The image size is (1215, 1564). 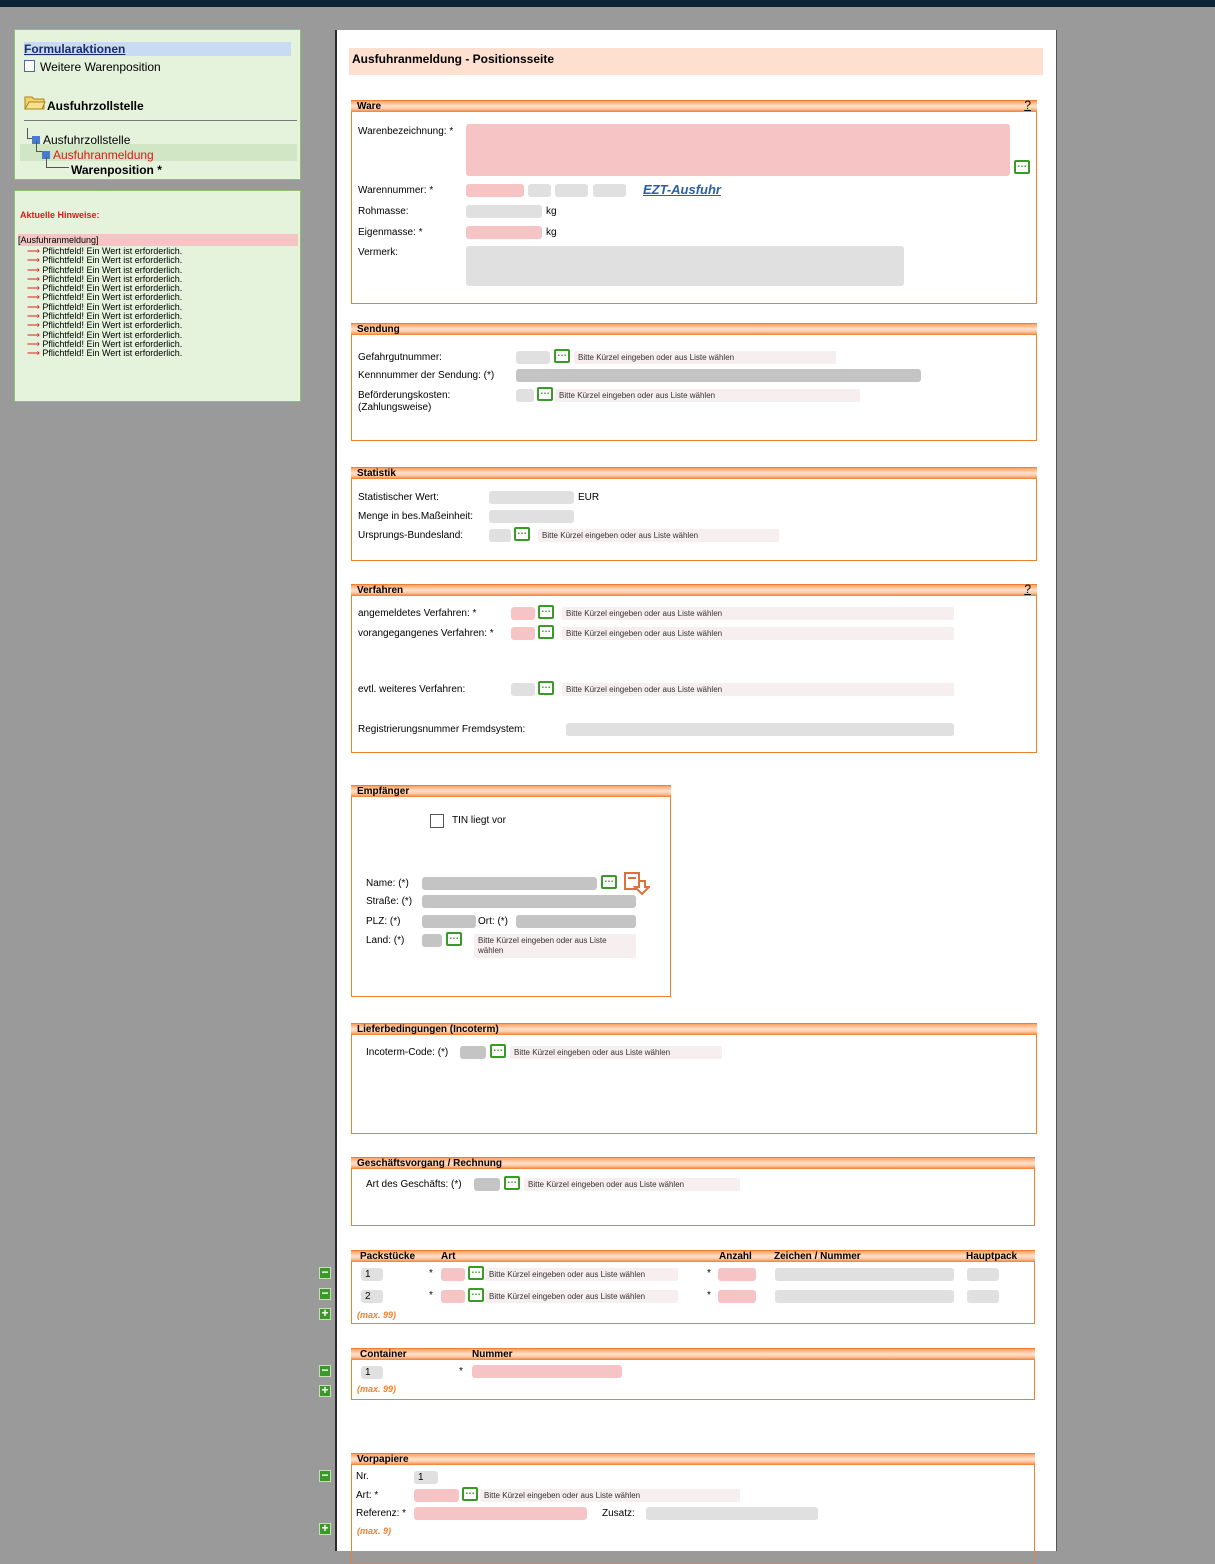 What do you see at coordinates (523, 613) in the screenshot?
I see `angemeldet-field` at bounding box center [523, 613].